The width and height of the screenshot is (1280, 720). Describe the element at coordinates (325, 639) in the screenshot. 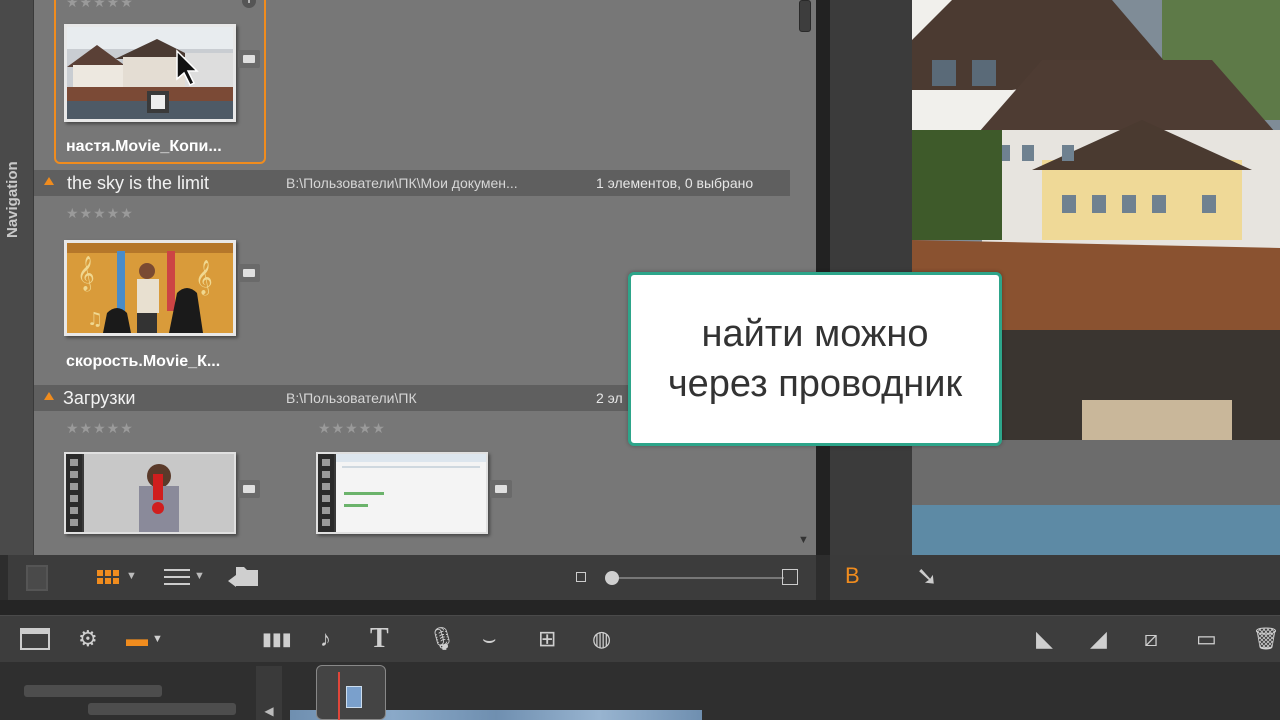

I see `music-icon: ♪` at that location.